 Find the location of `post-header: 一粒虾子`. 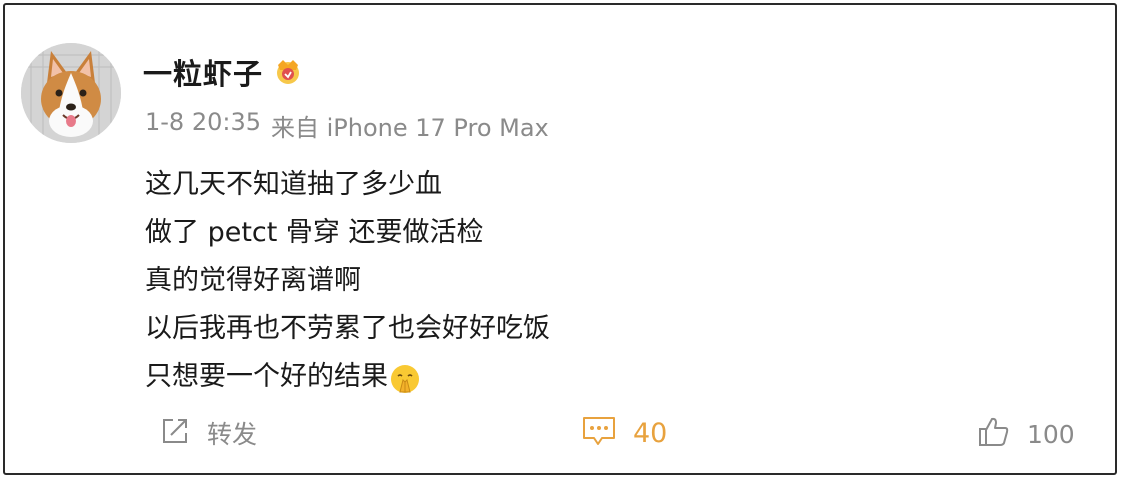

post-header: 一粒虾子 is located at coordinates (223, 72).